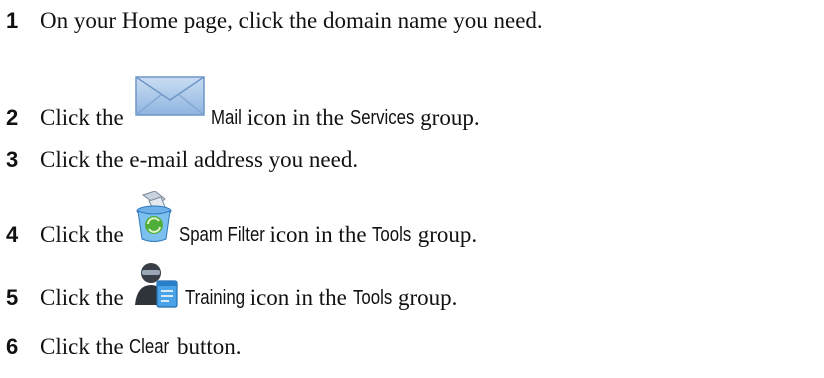  I want to click on step-number: 1, so click(12, 20).